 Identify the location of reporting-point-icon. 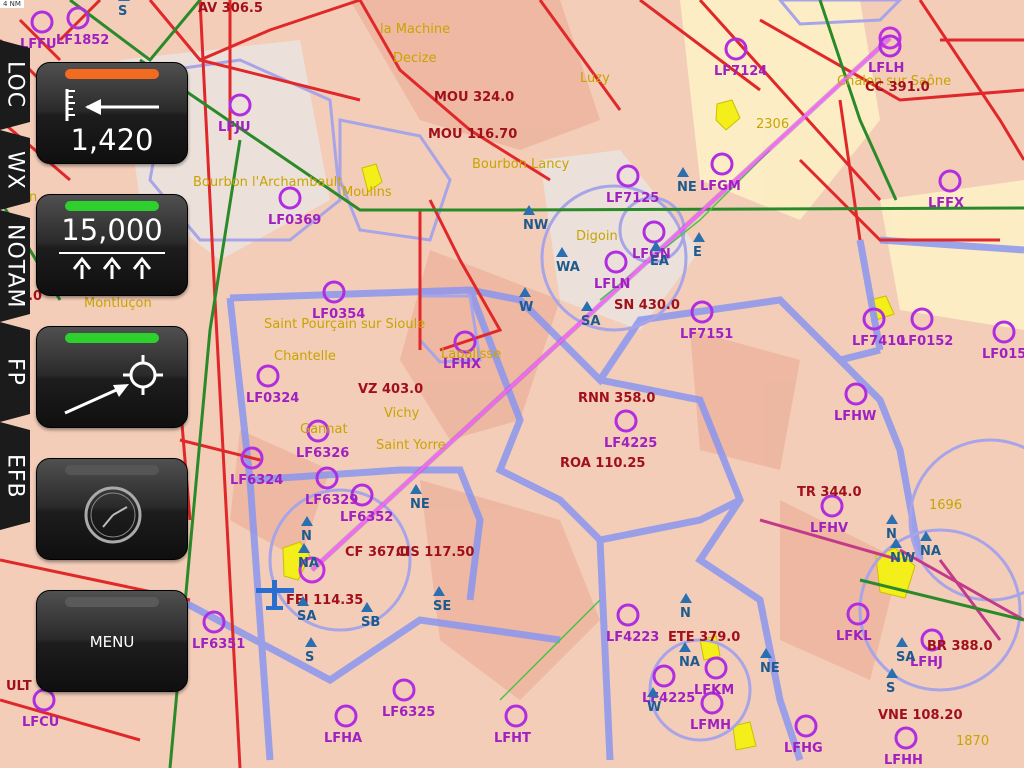
(124, 0).